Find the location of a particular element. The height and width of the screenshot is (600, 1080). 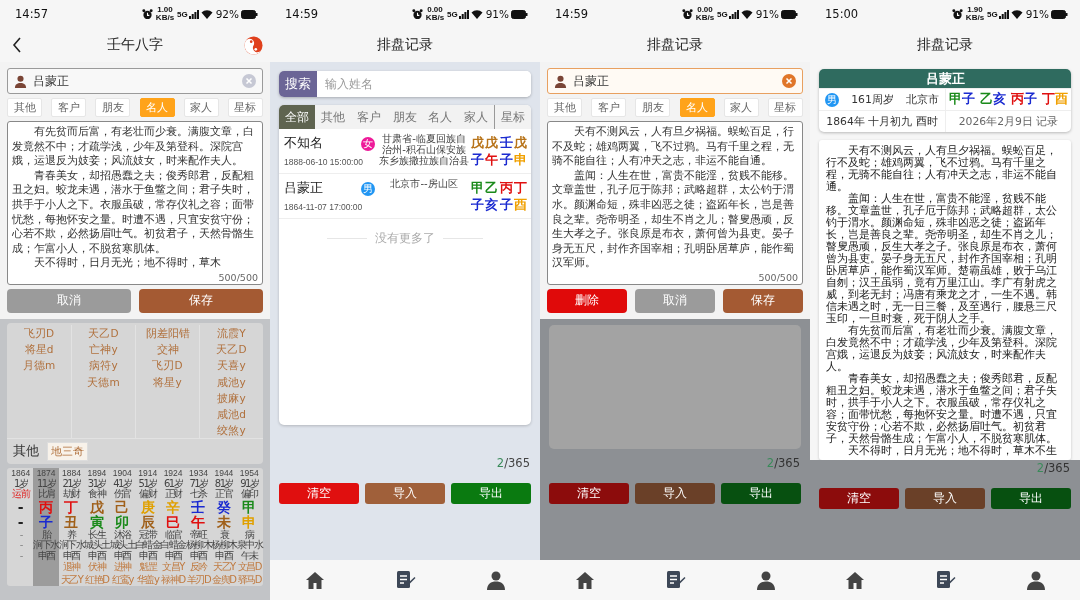

year-label: 1874 is located at coordinates (46, 473).